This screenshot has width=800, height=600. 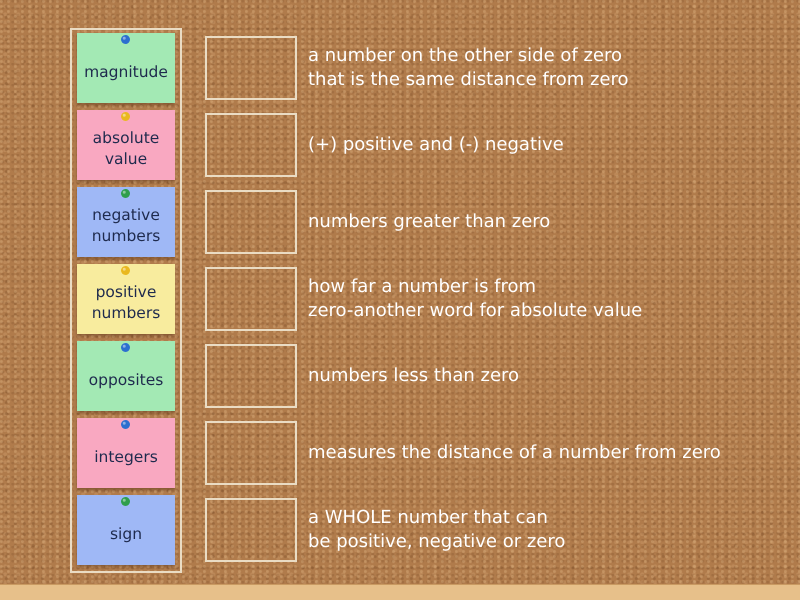 I want to click on word-card: integers, so click(x=126, y=453).